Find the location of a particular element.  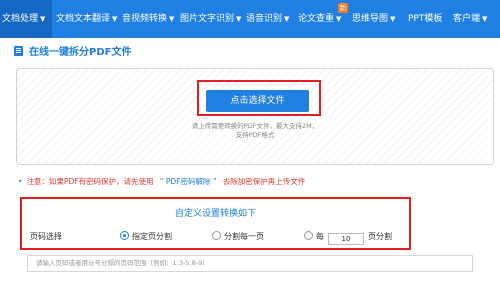

nav-item-ocr: 图片文字识别 ▼ is located at coordinates (210, 19).